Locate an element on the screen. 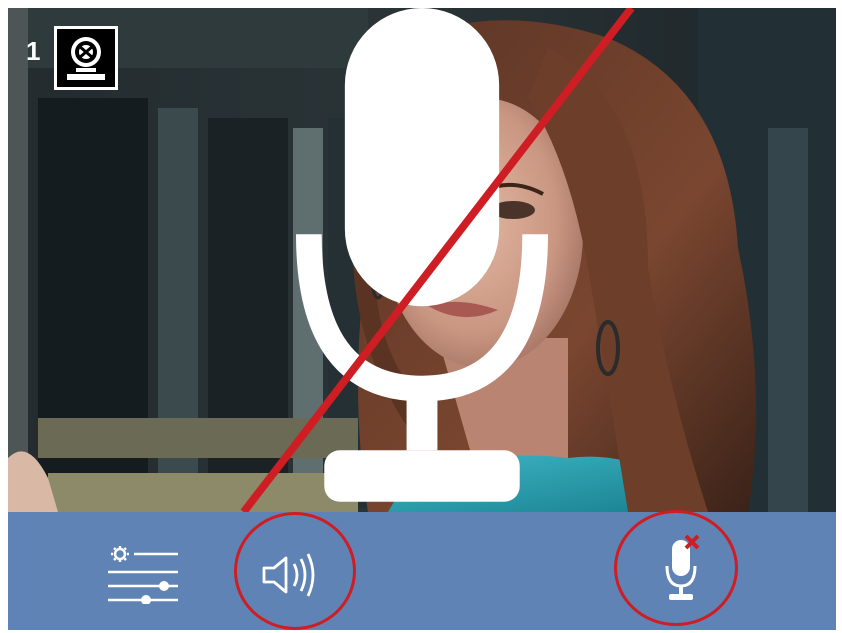  settings-sliders-icon is located at coordinates (143, 575).